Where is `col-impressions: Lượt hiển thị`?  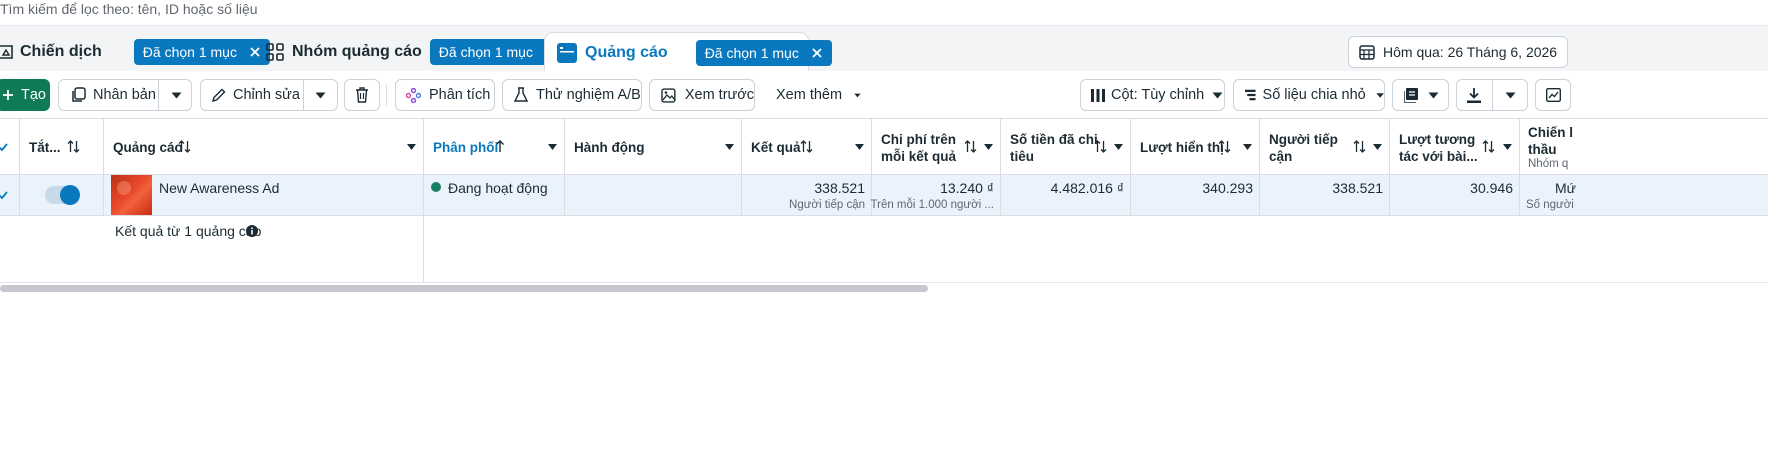
col-impressions: Lượt hiển thị is located at coordinates (1195, 147).